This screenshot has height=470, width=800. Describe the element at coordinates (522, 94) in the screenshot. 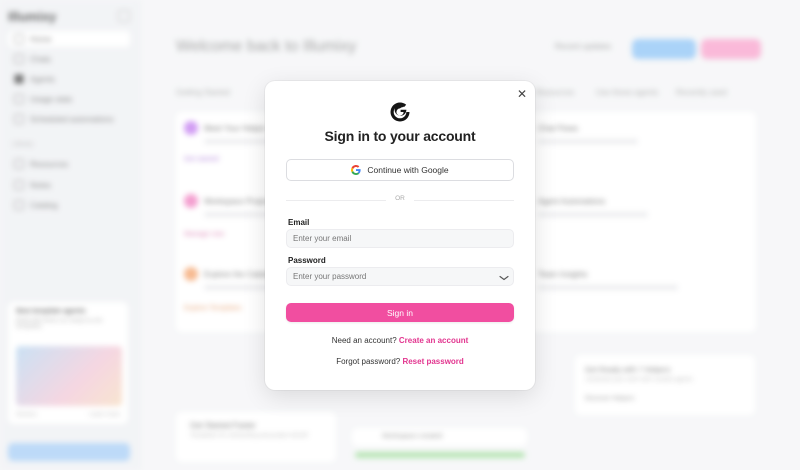

I see `close-icon: ✕` at that location.